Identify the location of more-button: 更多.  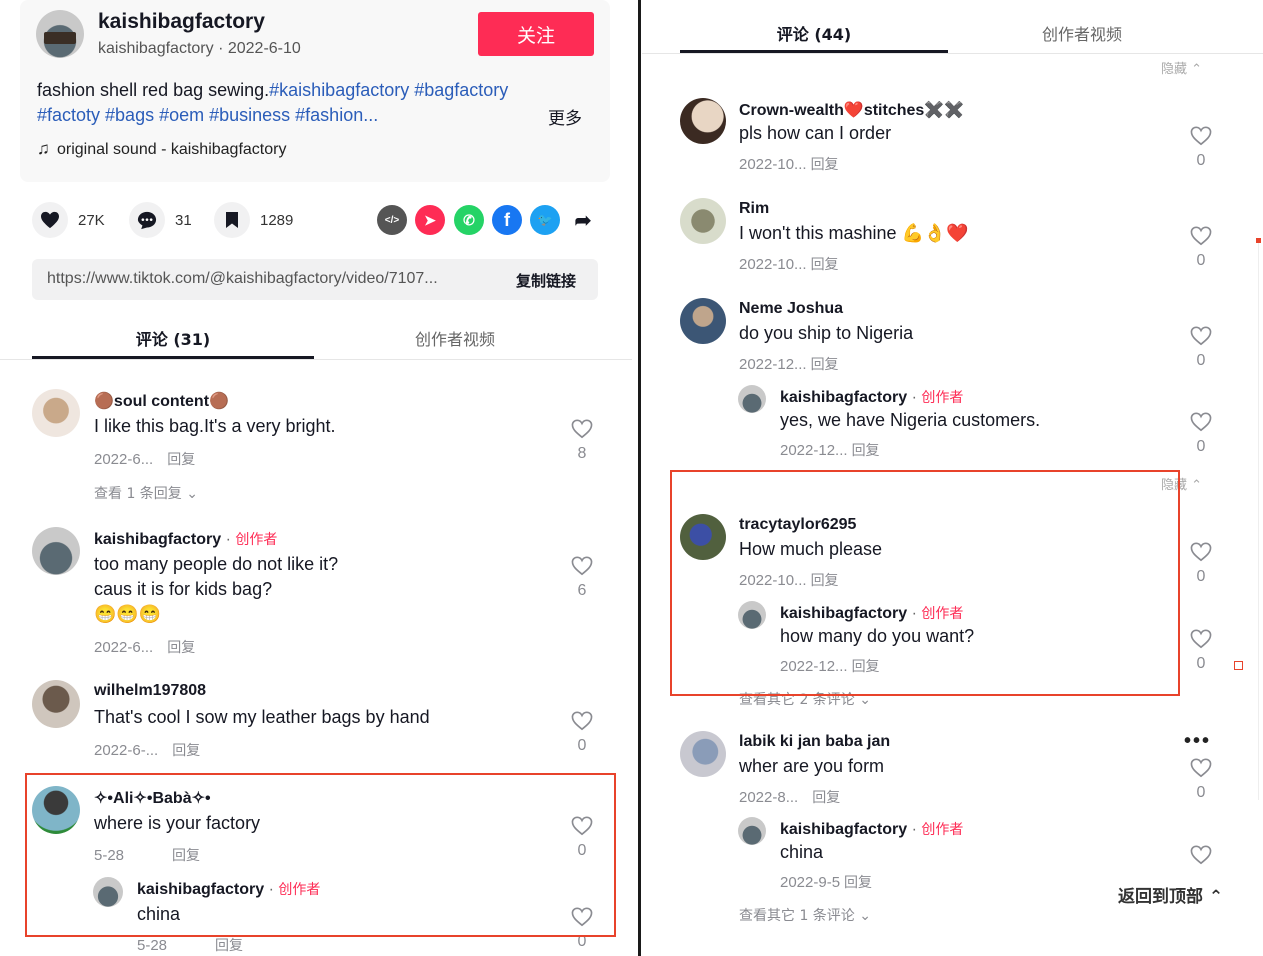
(565, 116).